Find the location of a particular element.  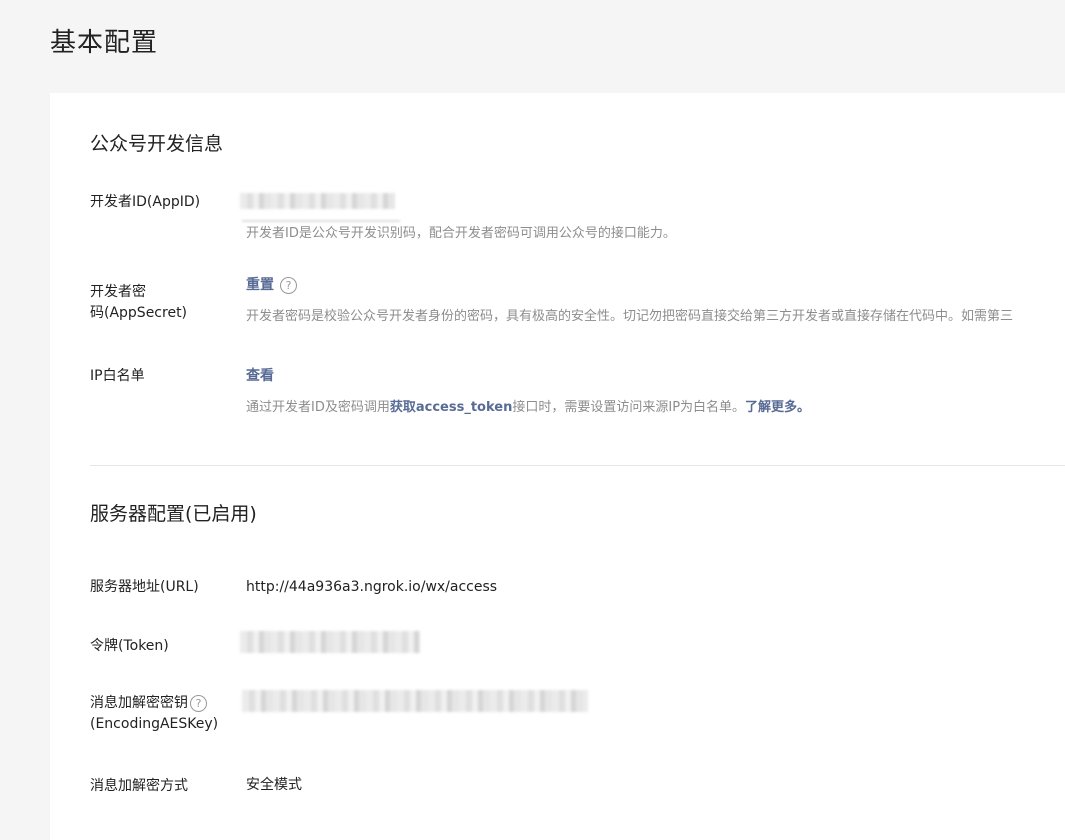

view-whitelist-link: 查看 is located at coordinates (260, 376).